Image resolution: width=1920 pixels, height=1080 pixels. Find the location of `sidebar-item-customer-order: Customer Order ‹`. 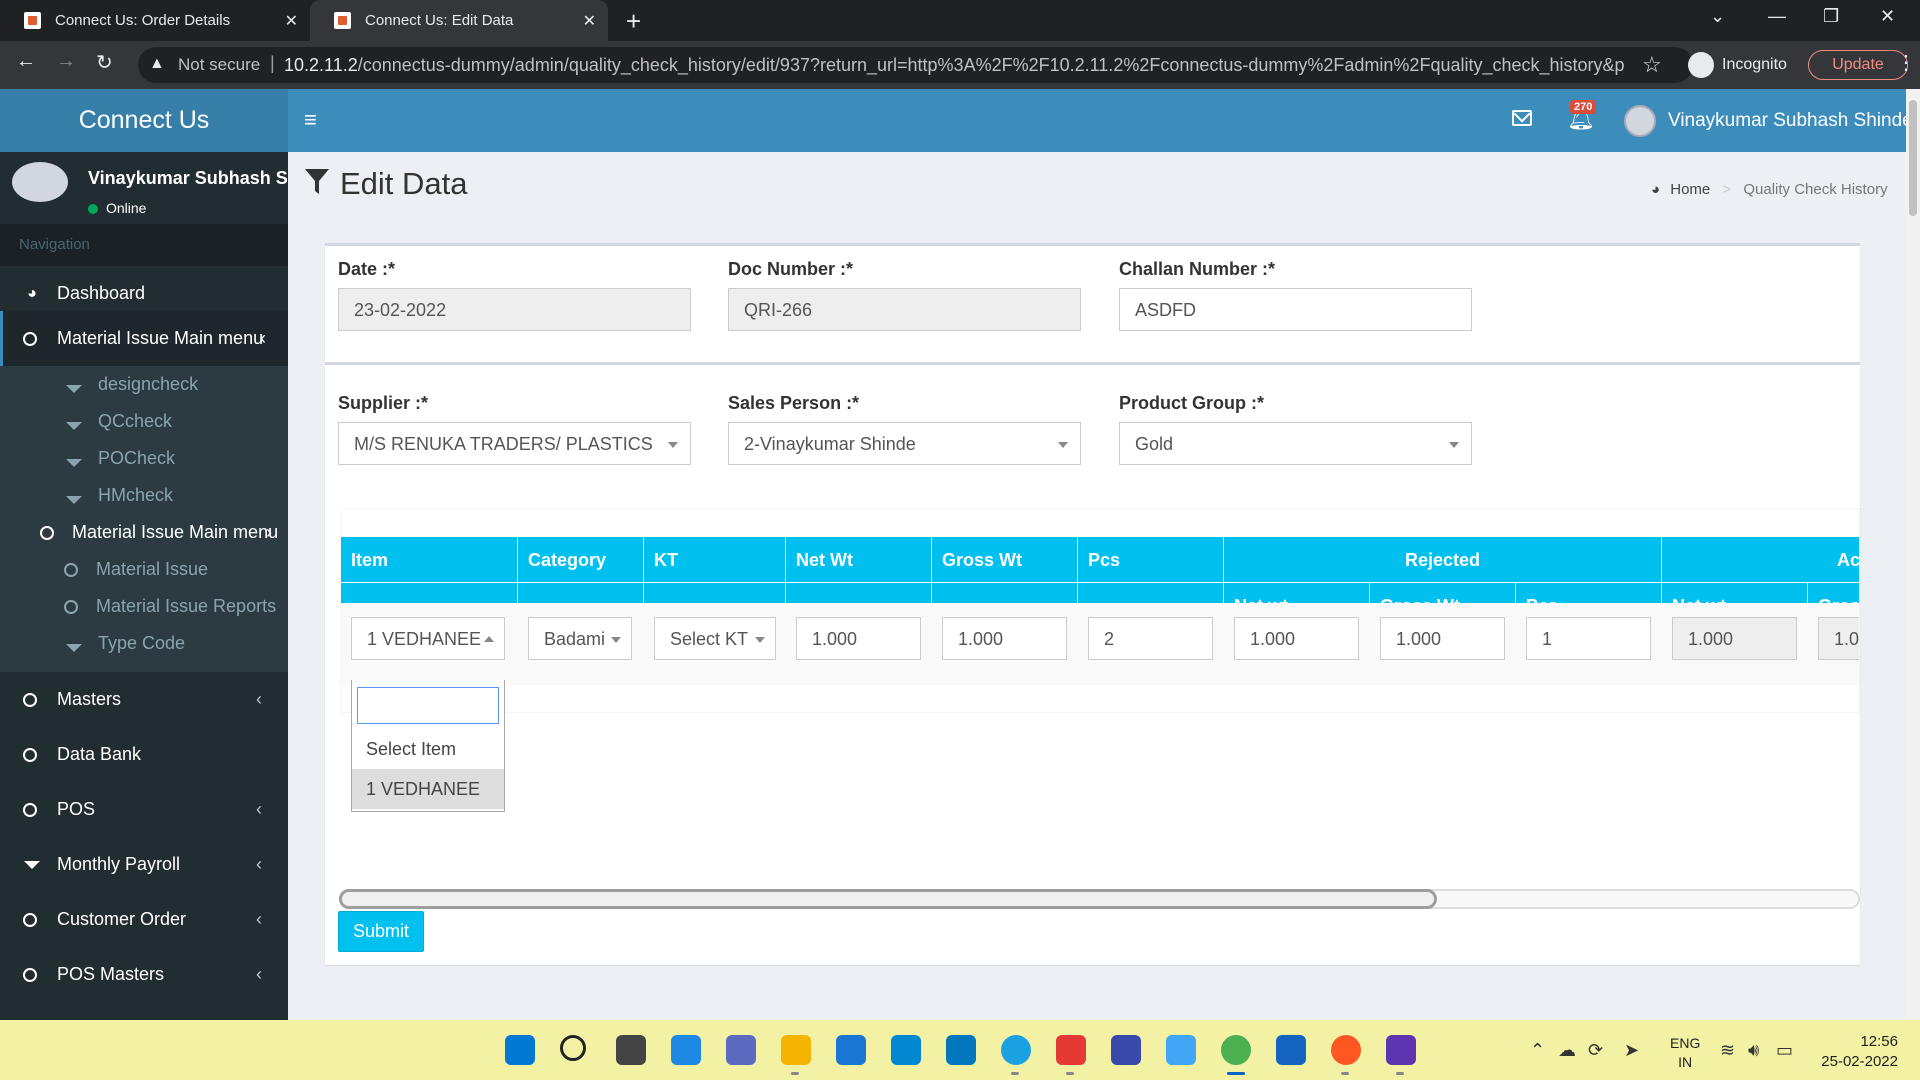

sidebar-item-customer-order: Customer Order ‹ is located at coordinates (144, 919).